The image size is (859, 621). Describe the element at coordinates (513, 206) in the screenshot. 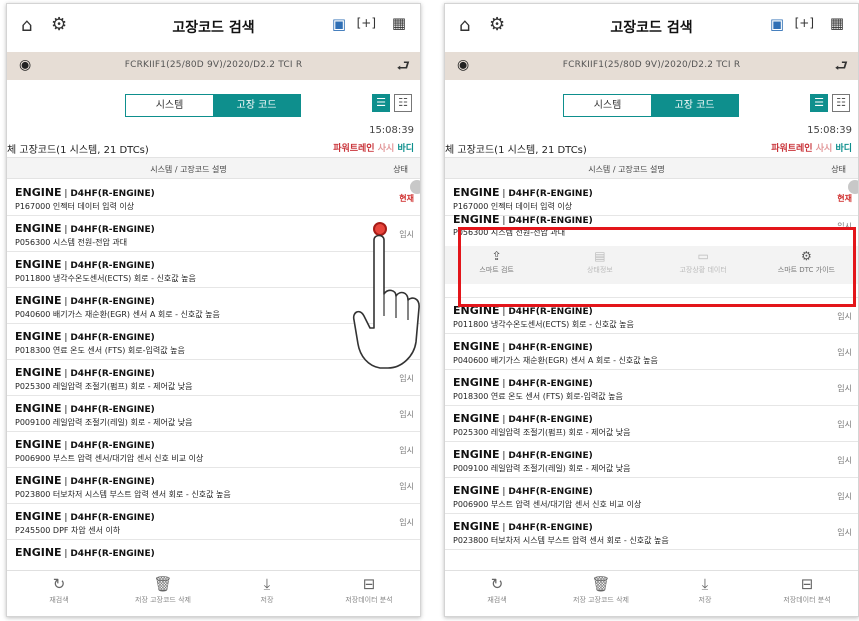

I see `row-code: P167000 인젝터 데이터 입력 이상` at that location.